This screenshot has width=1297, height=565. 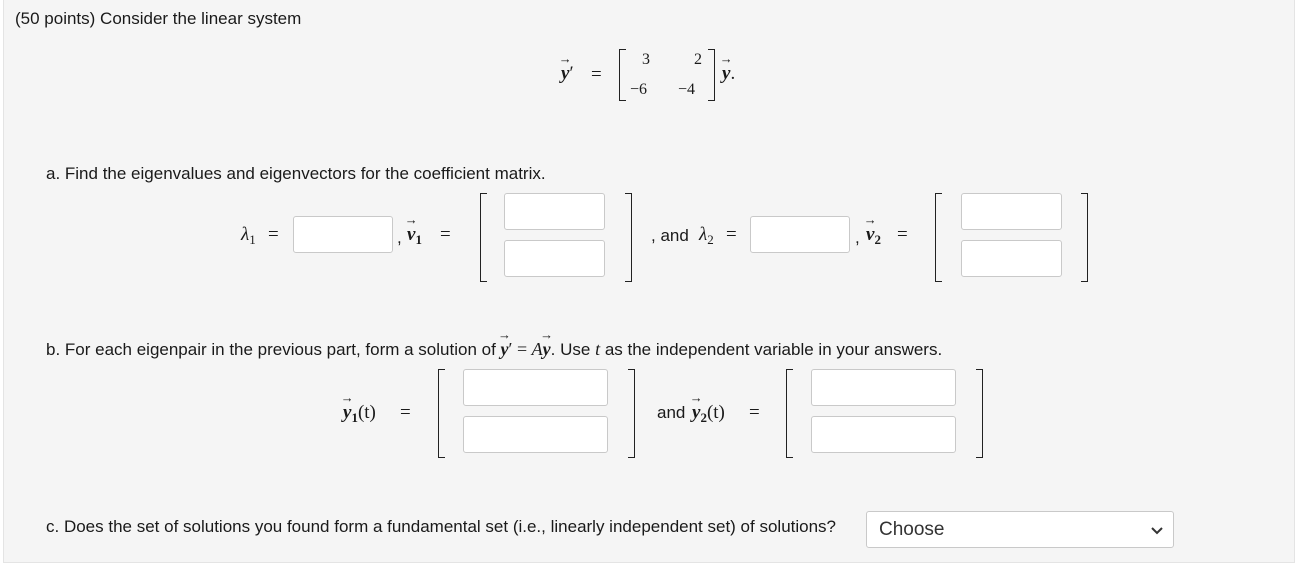 I want to click on y2-label: y2(t), so click(x=708, y=413).